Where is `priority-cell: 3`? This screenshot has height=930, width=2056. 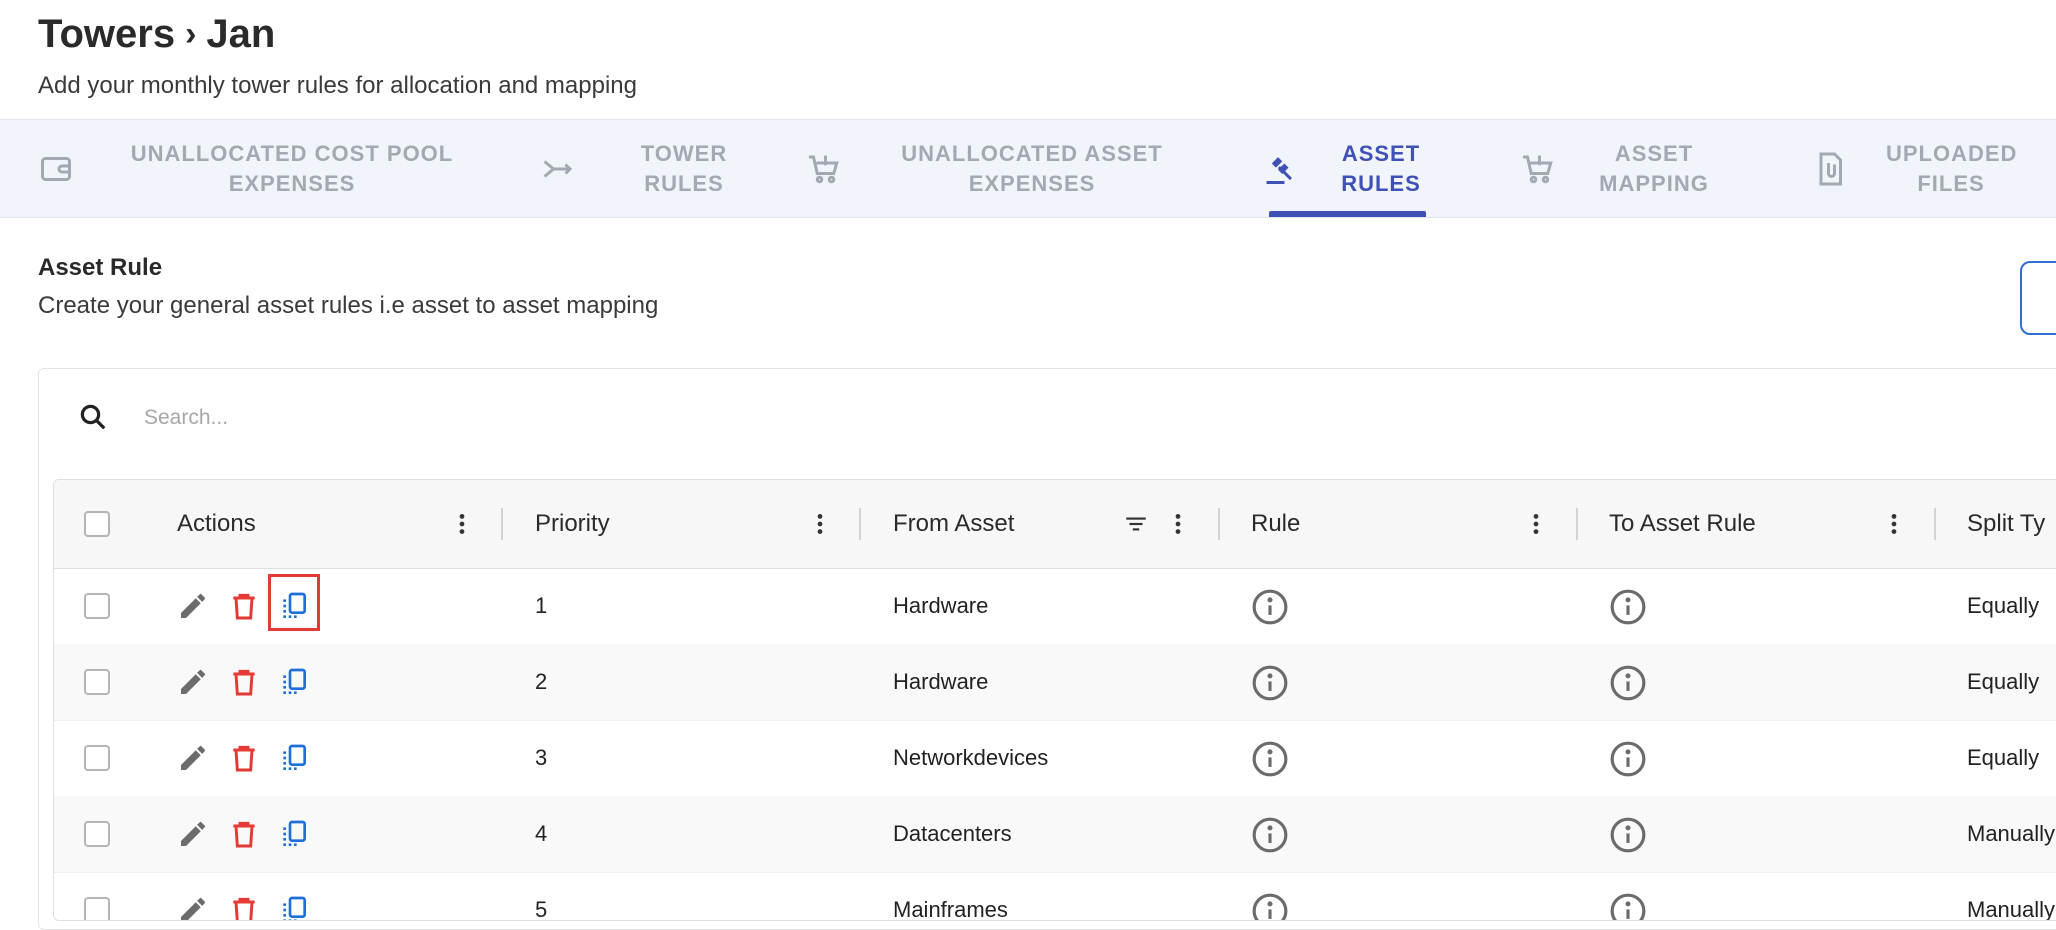
priority-cell: 3 is located at coordinates (541, 757).